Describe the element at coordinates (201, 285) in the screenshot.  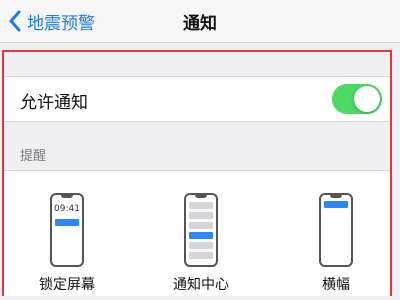
I see `alert-option-label: 通知中心` at that location.